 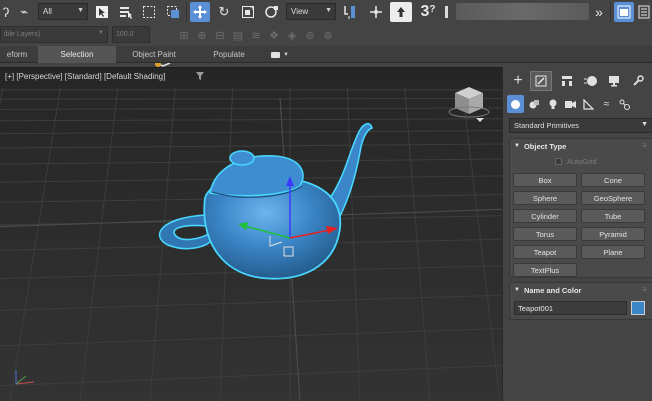 I want to click on textplus-button: TextPlus, so click(x=545, y=270).